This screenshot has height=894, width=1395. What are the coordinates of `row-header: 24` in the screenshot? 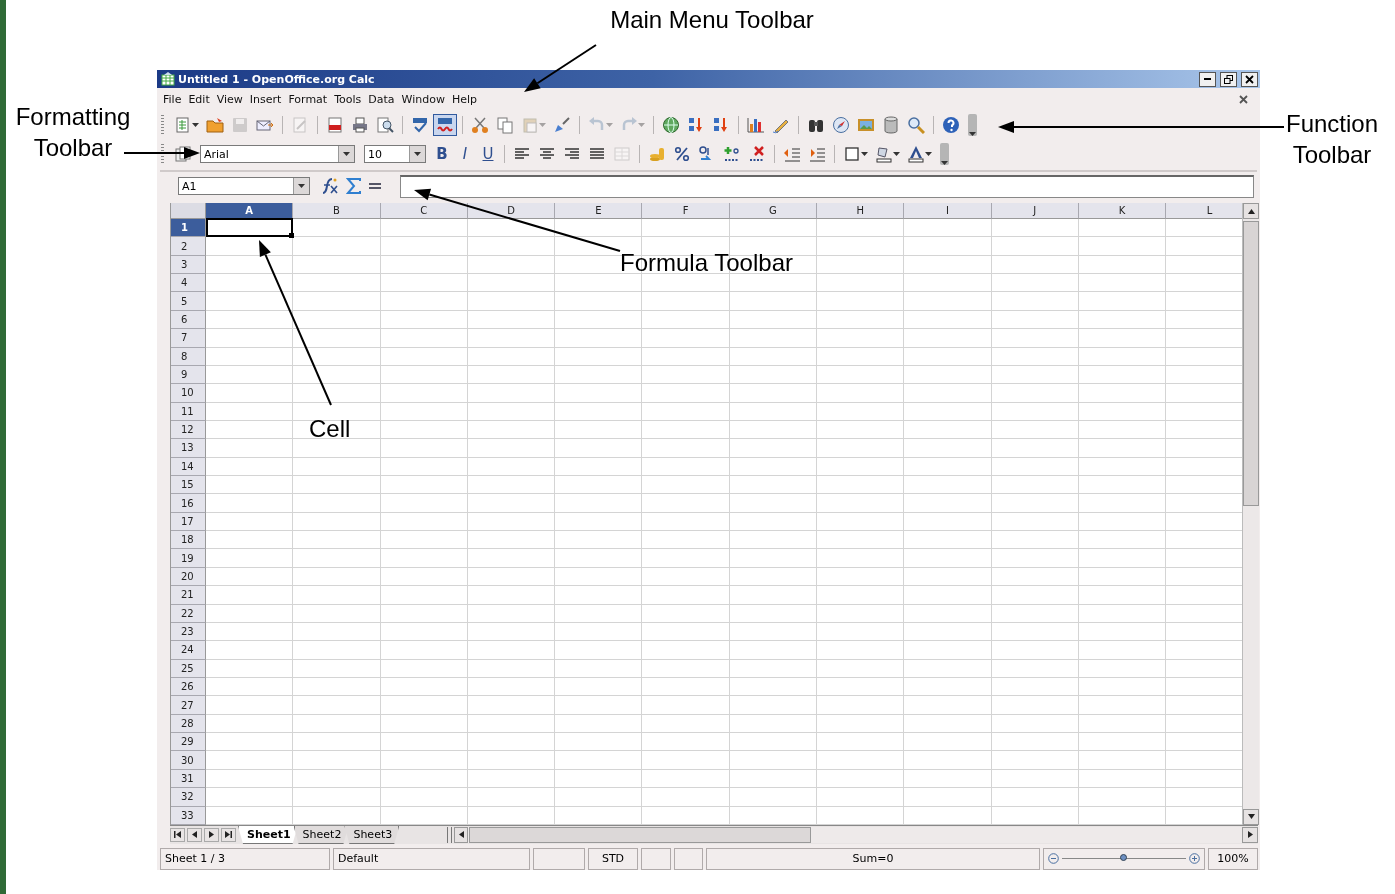 It's located at (188, 650).